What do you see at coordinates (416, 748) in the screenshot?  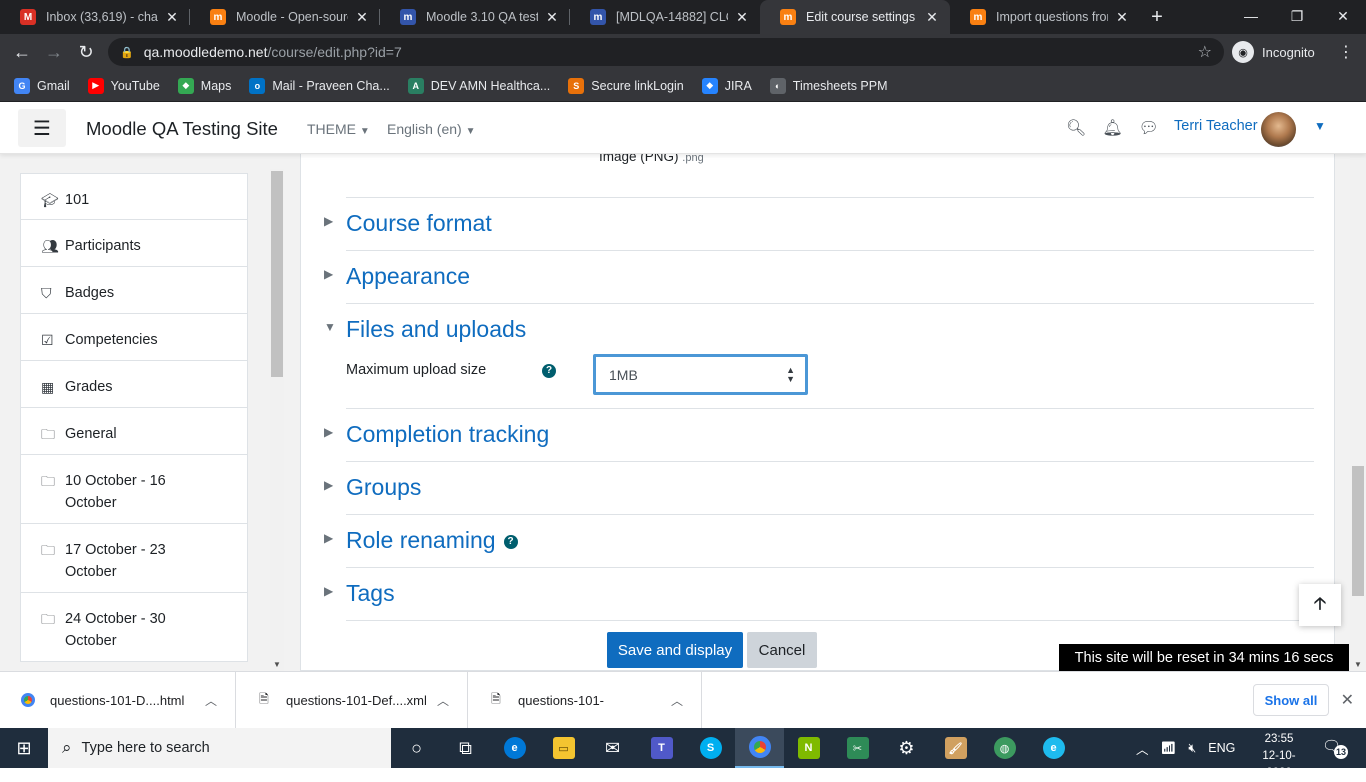 I see `cortana-icon: ○` at bounding box center [416, 748].